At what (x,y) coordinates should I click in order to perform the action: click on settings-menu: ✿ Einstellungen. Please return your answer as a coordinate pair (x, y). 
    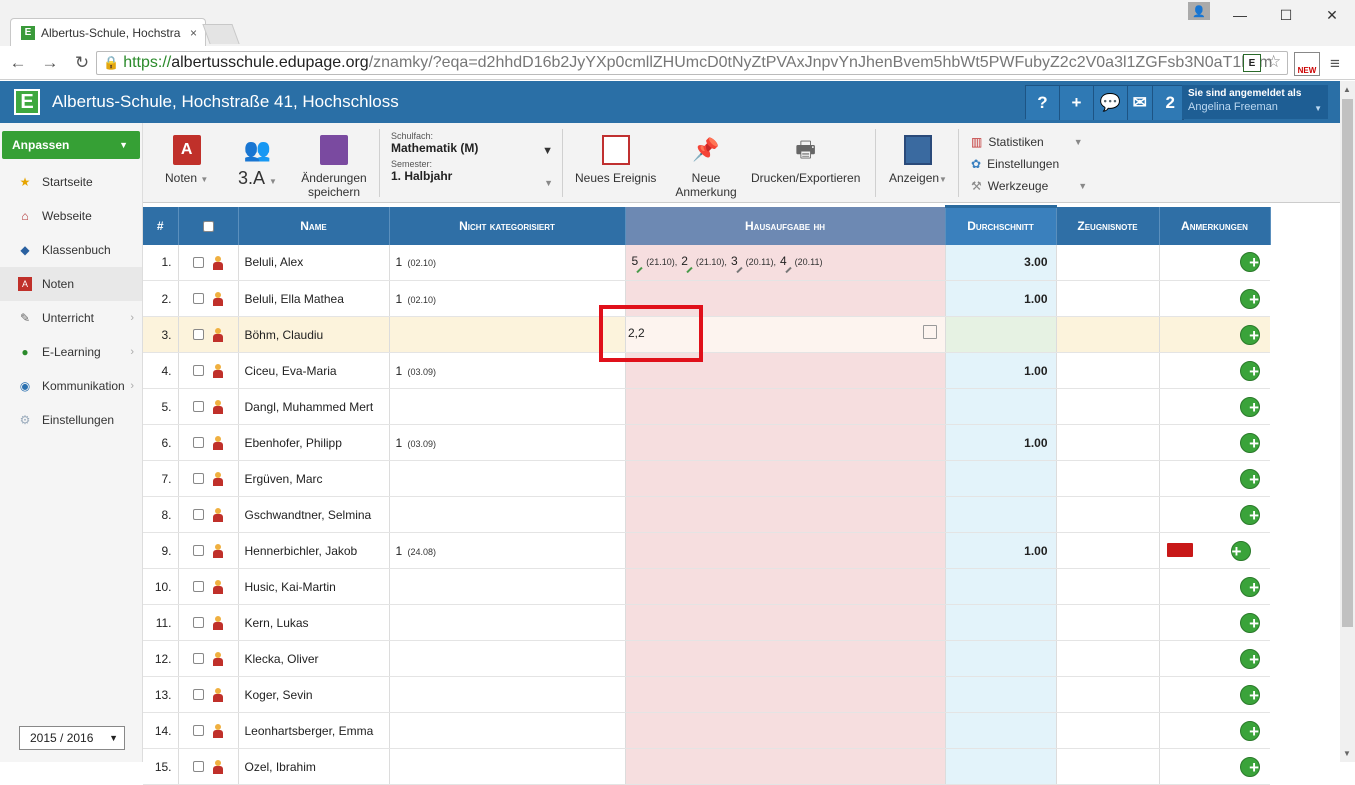
    Looking at the image, I should click on (1029, 164).